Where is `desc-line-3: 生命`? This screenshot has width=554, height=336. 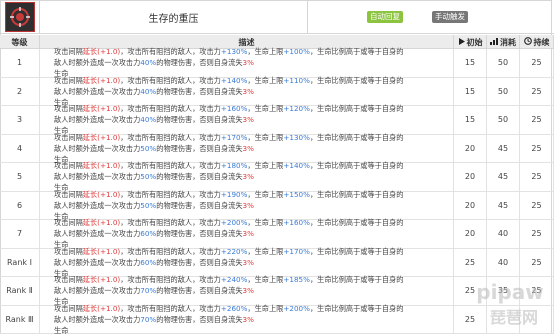
desc-line-3: 生命 is located at coordinates (228, 330).